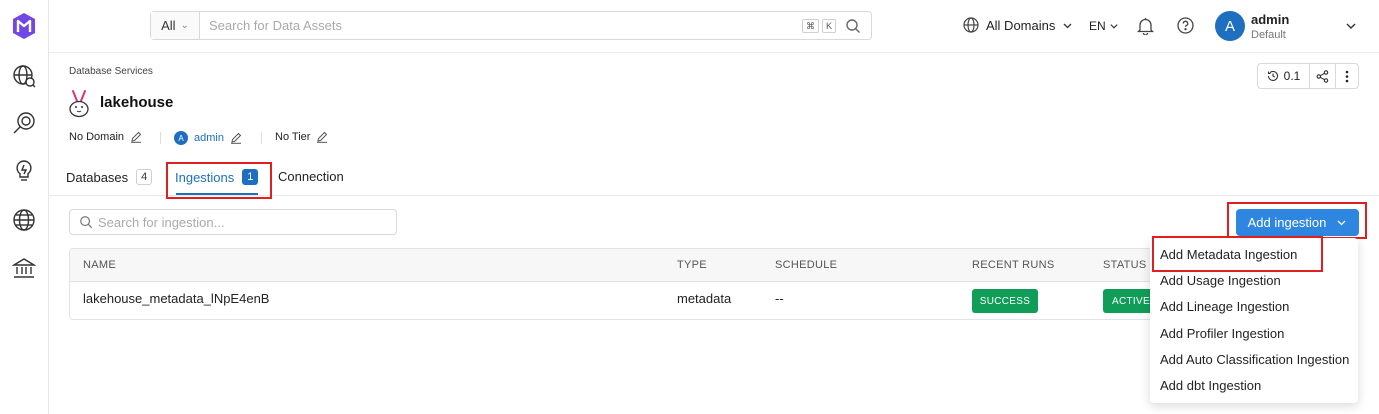 The image size is (1379, 414). I want to click on service-logo-icon, so click(79, 104).